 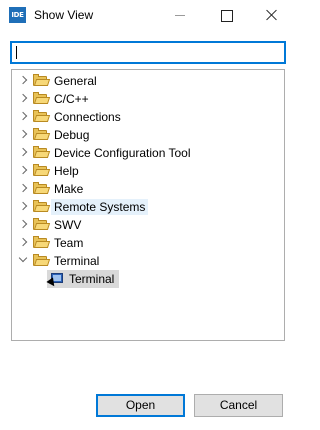 What do you see at coordinates (17, 15) in the screenshot?
I see `ide-app-icon: IDE` at bounding box center [17, 15].